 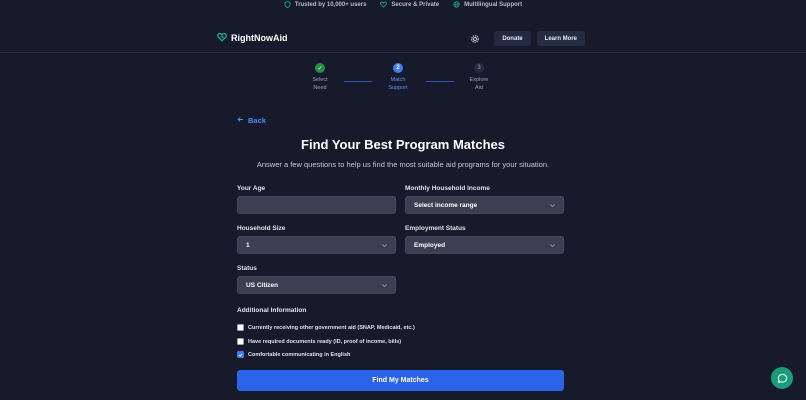 I want to click on progress-stepper: ✓ Select Need 2 Match Support 3 Explore Aid, so click(x=403, y=79).